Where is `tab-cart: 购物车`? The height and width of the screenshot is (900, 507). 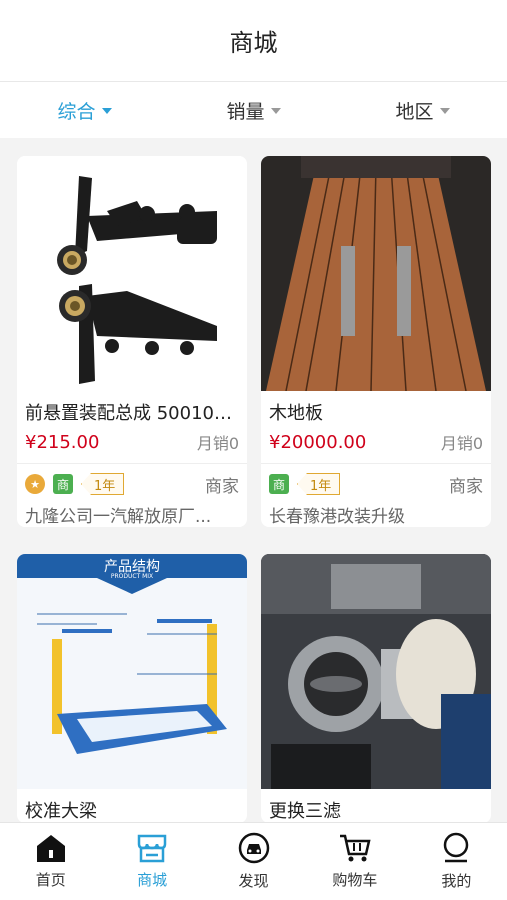 tab-cart: 购物车 is located at coordinates (354, 861).